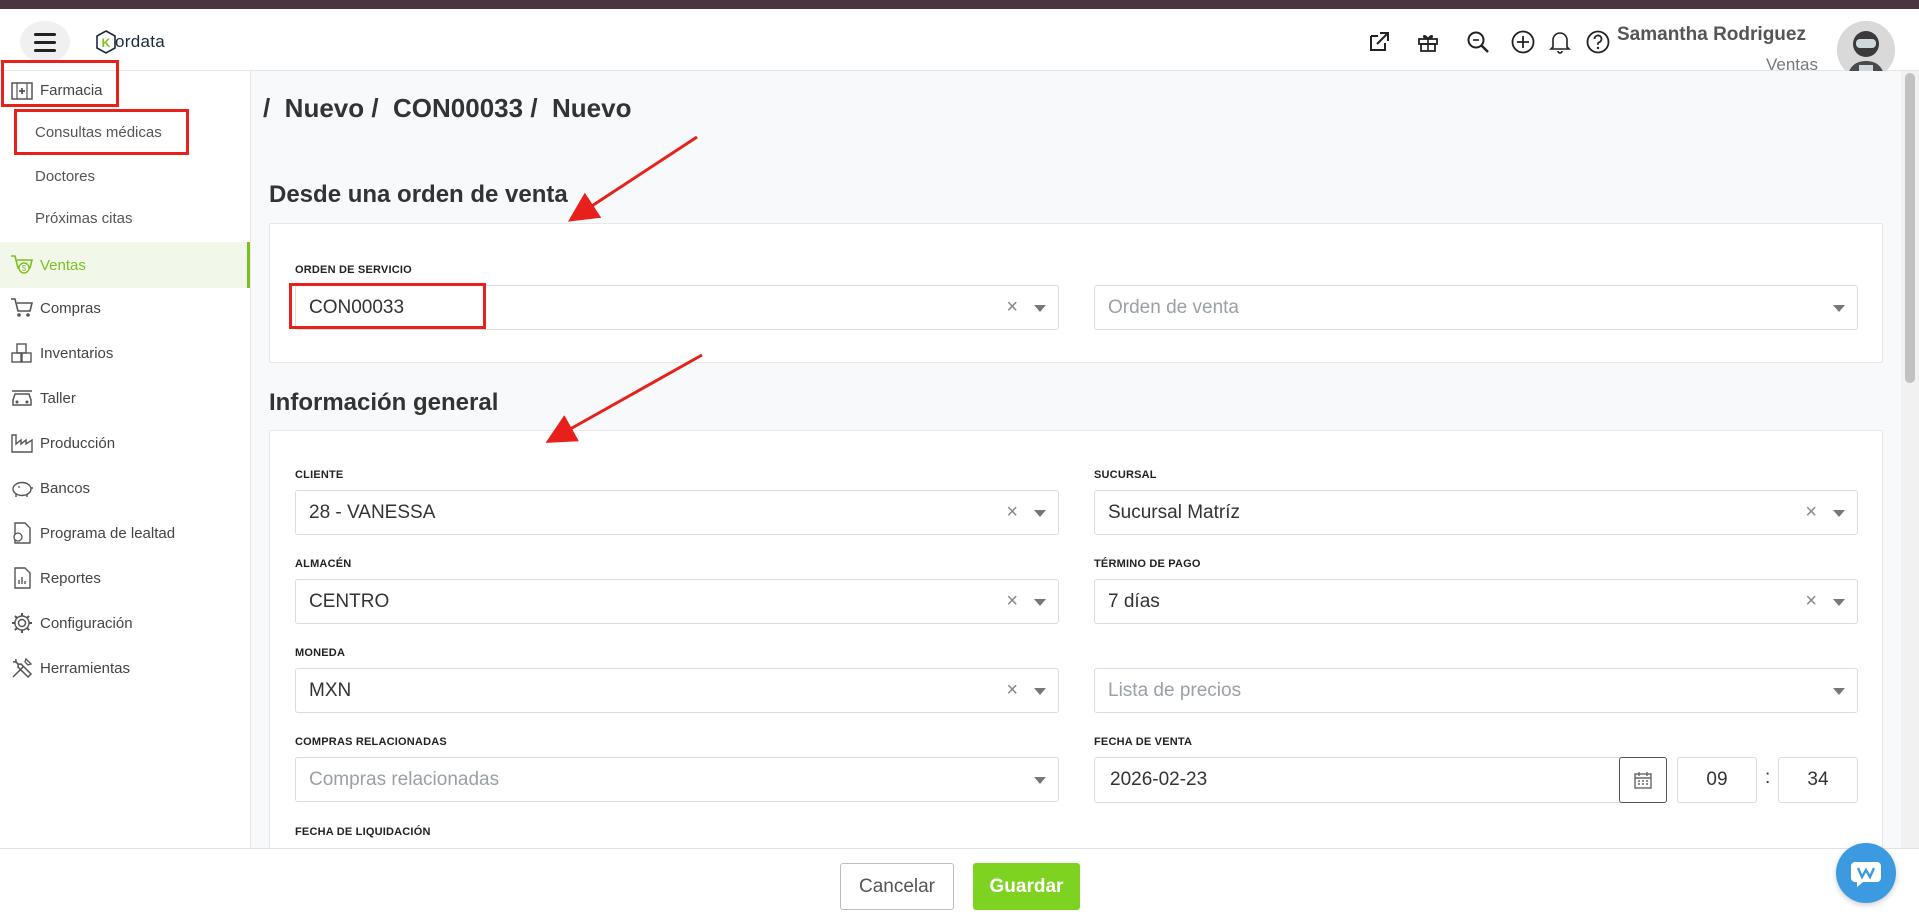 The width and height of the screenshot is (1919, 920). What do you see at coordinates (22, 308) in the screenshot?
I see `cart-icon` at bounding box center [22, 308].